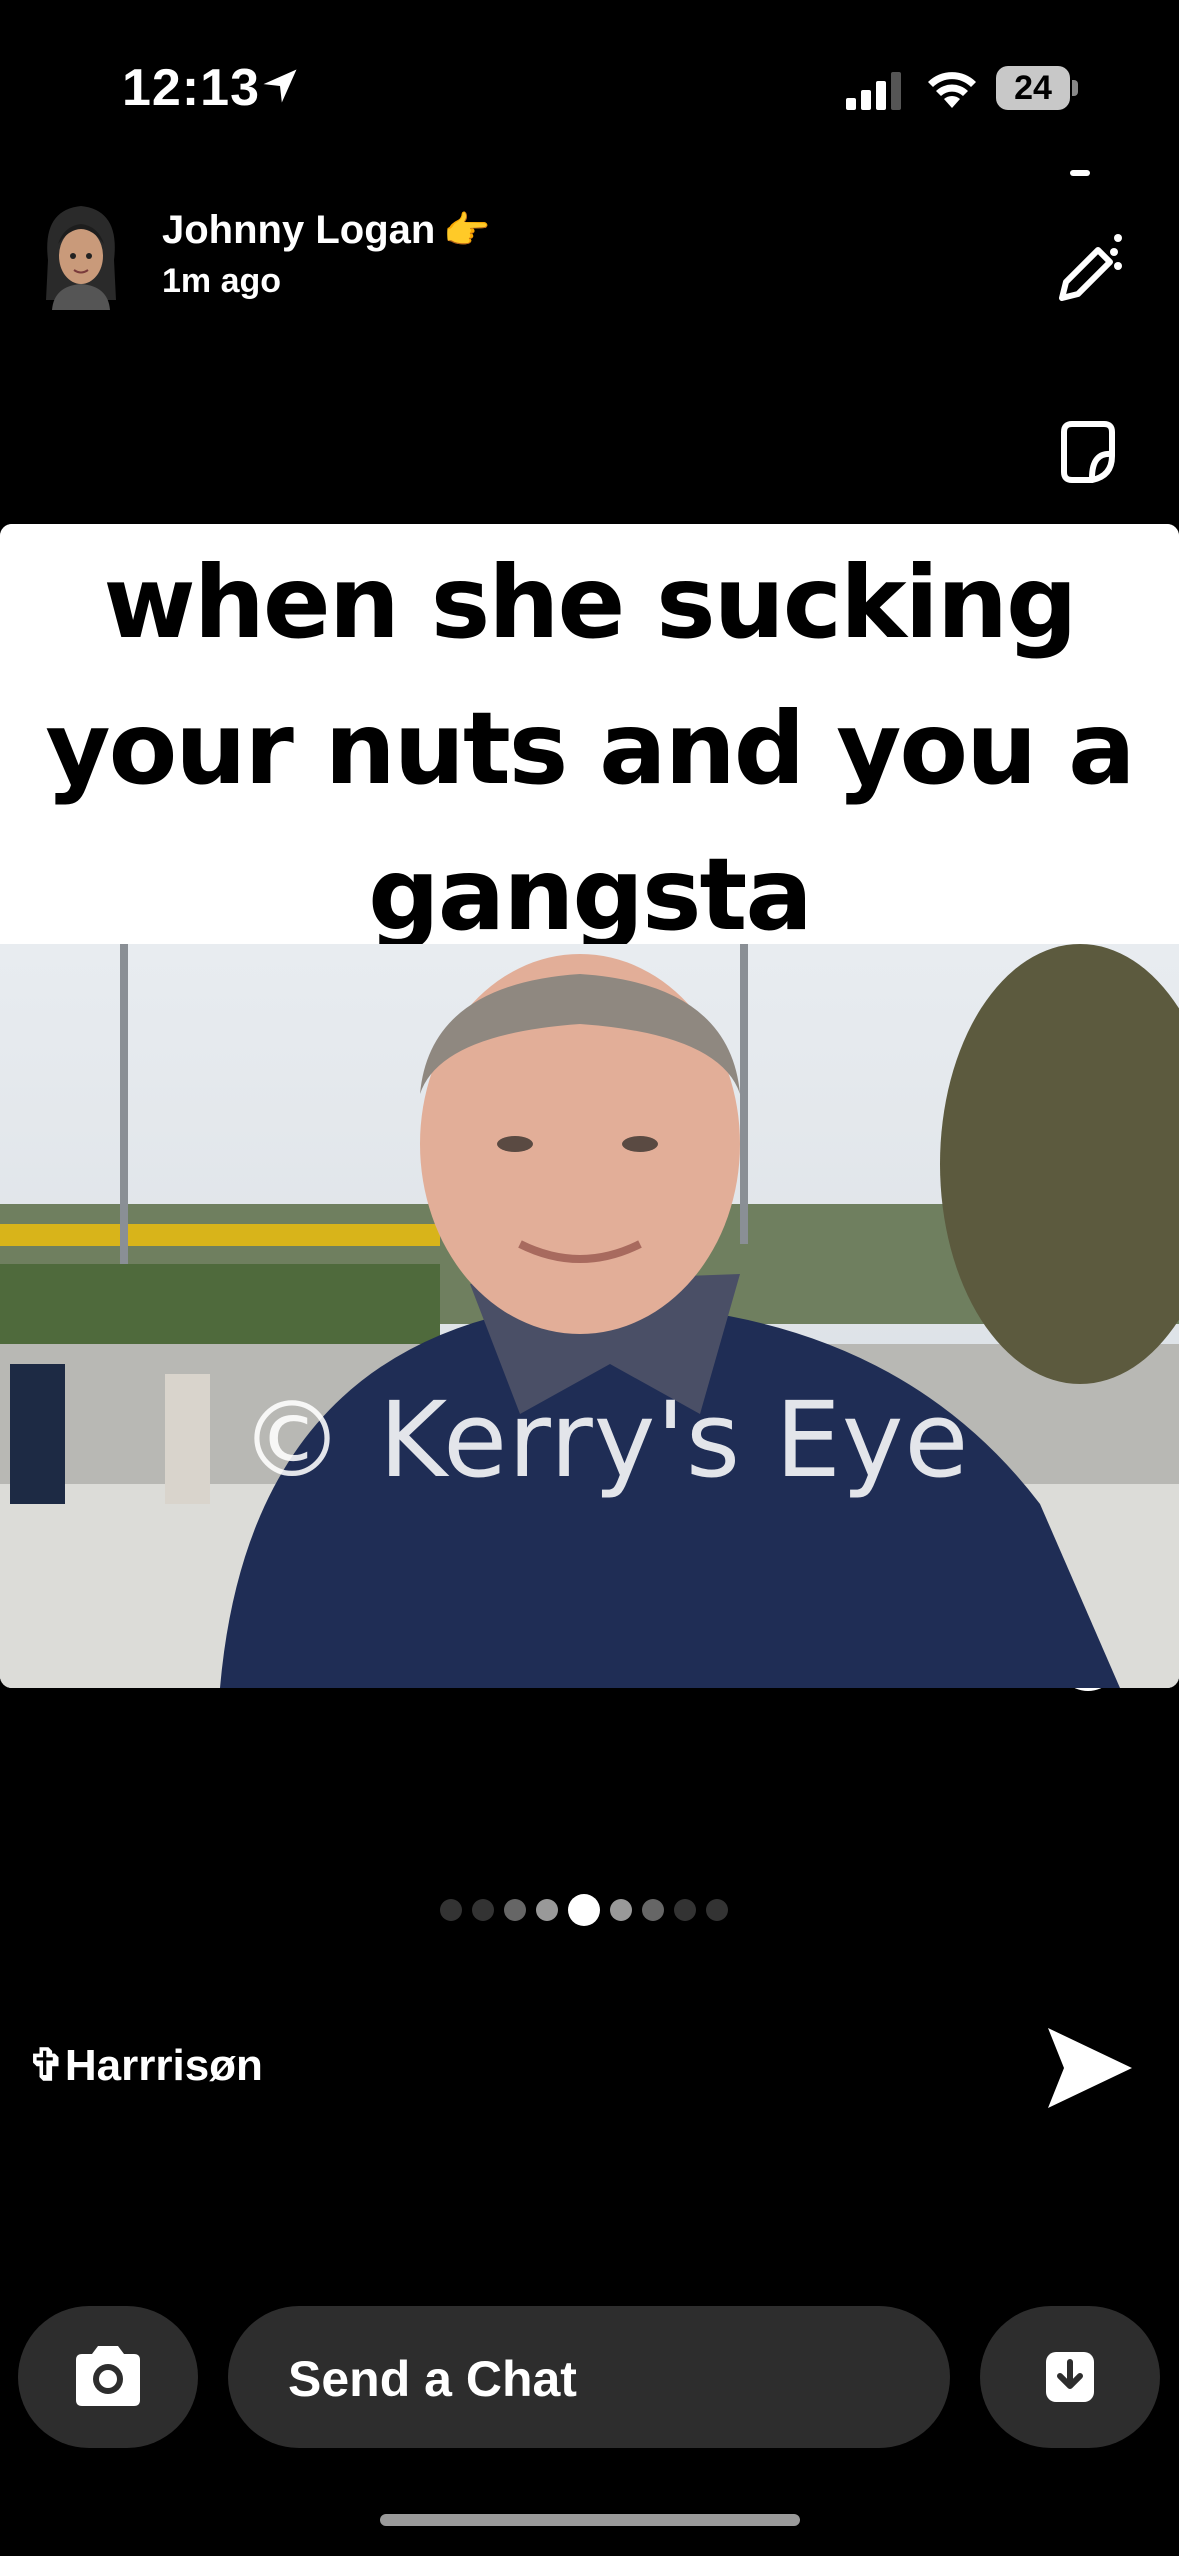 The height and width of the screenshot is (2556, 1179). Describe the element at coordinates (145, 2065) in the screenshot. I see `recipient-name: ✞Harrrisøn` at that location.